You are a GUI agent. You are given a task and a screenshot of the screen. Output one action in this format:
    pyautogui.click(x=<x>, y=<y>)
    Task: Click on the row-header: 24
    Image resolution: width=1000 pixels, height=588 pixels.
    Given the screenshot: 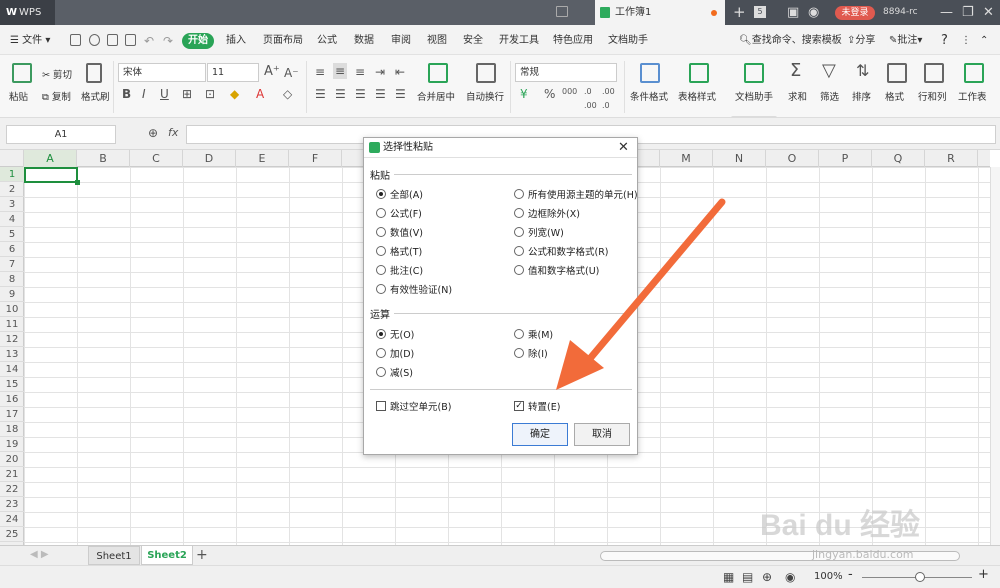 What is the action you would take?
    pyautogui.click(x=12, y=519)
    